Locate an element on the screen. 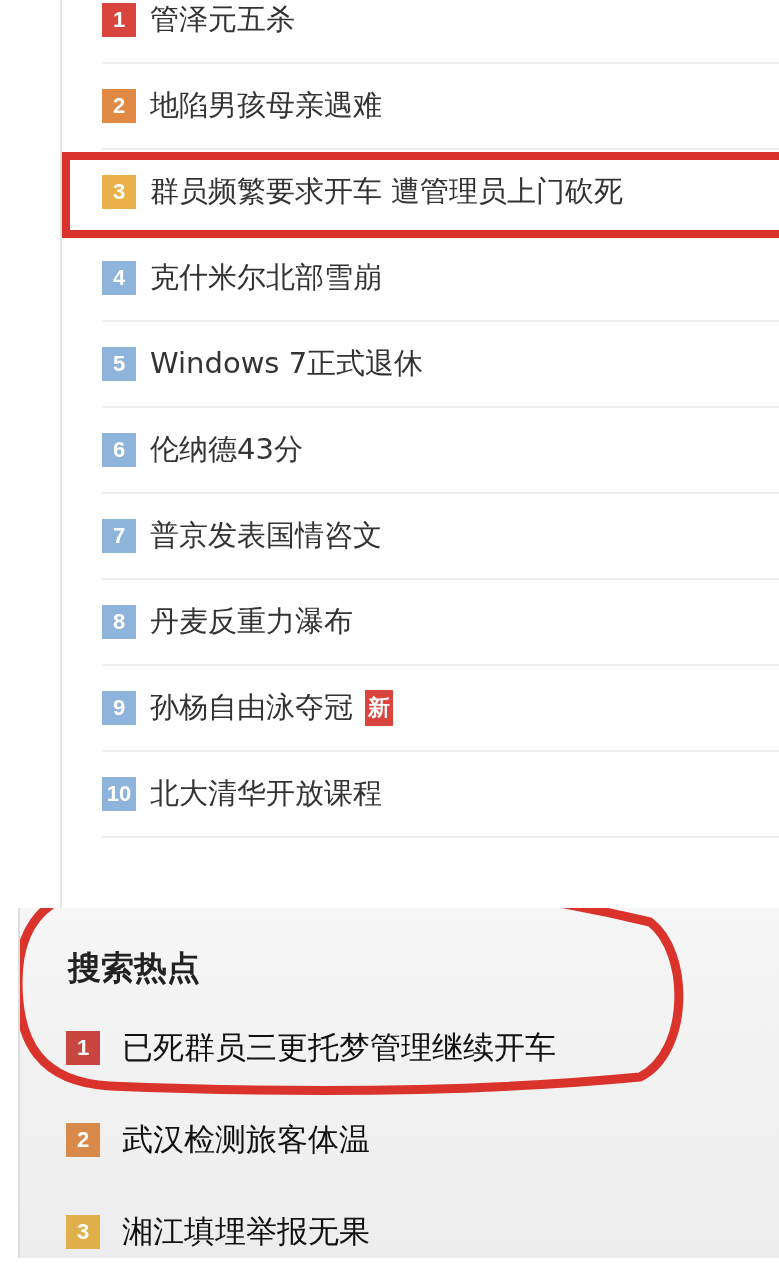  new-badge: 新 is located at coordinates (379, 708).